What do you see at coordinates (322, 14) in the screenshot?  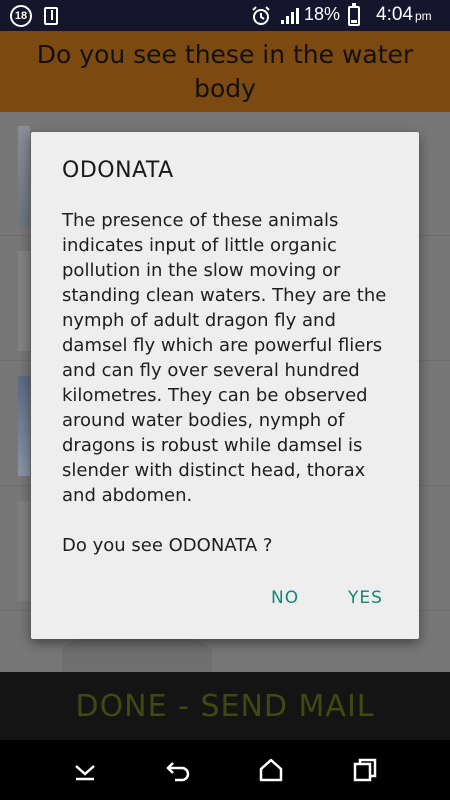 I see `battery-percent: 18%` at bounding box center [322, 14].